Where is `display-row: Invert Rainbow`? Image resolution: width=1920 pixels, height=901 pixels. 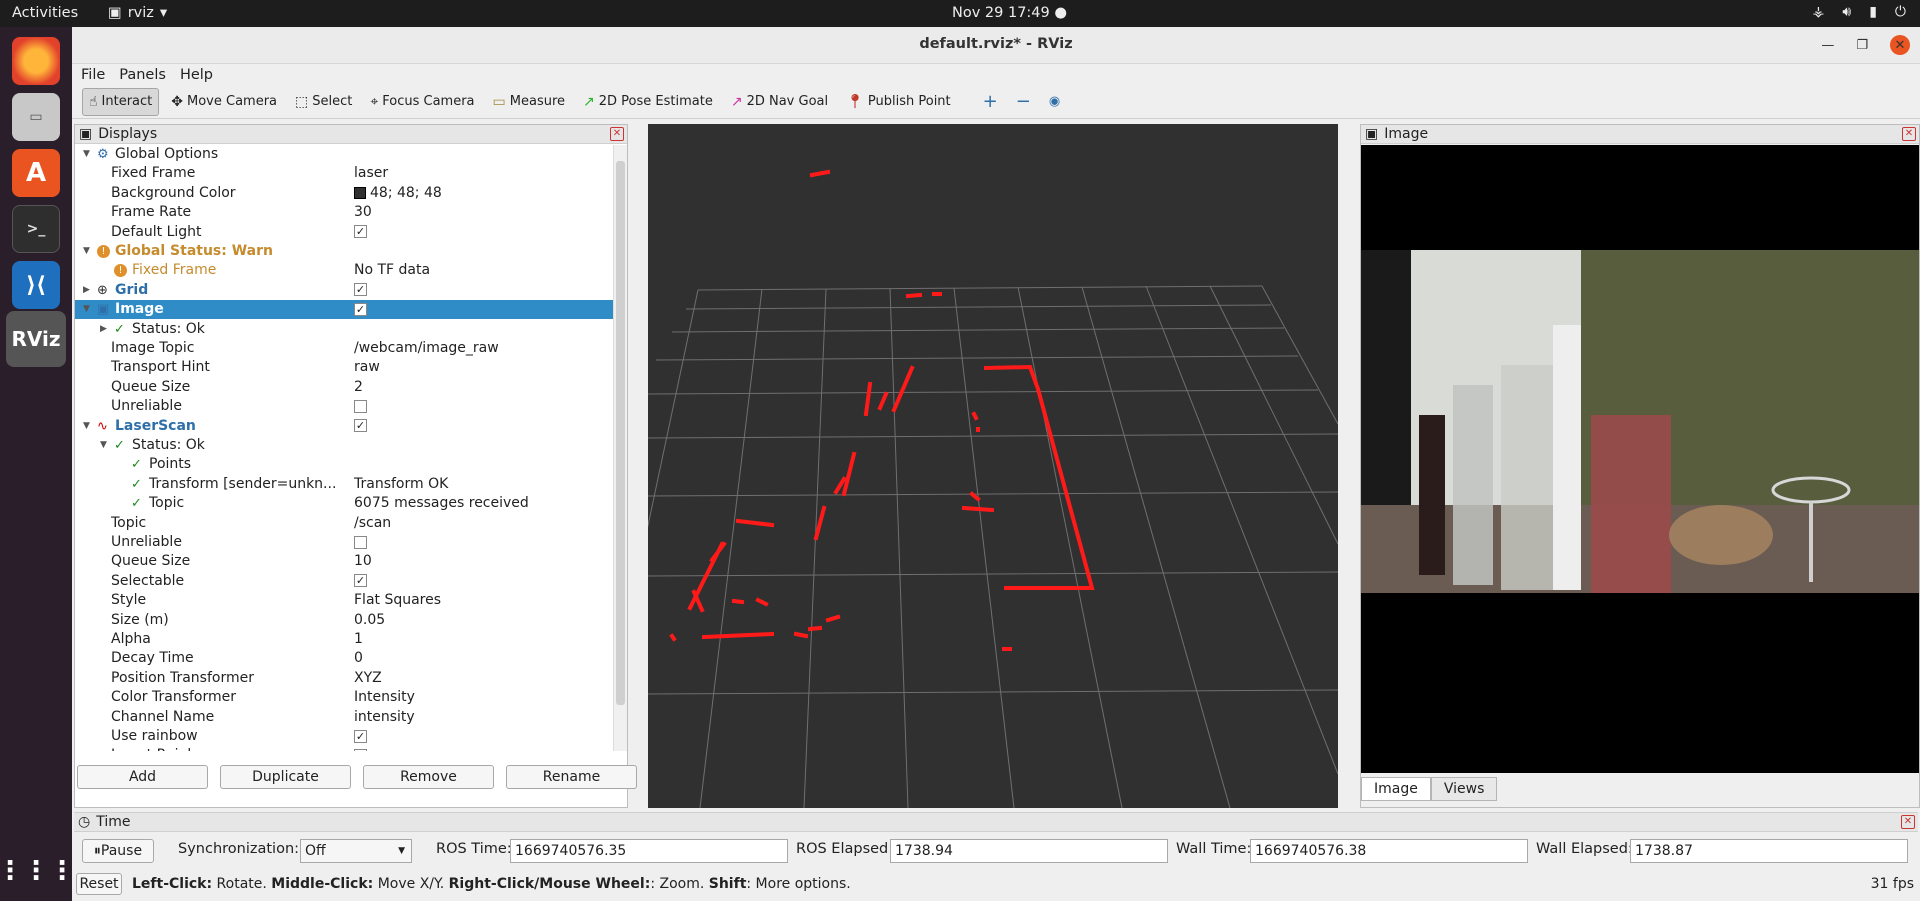 display-row: Invert Rainbow is located at coordinates (344, 748).